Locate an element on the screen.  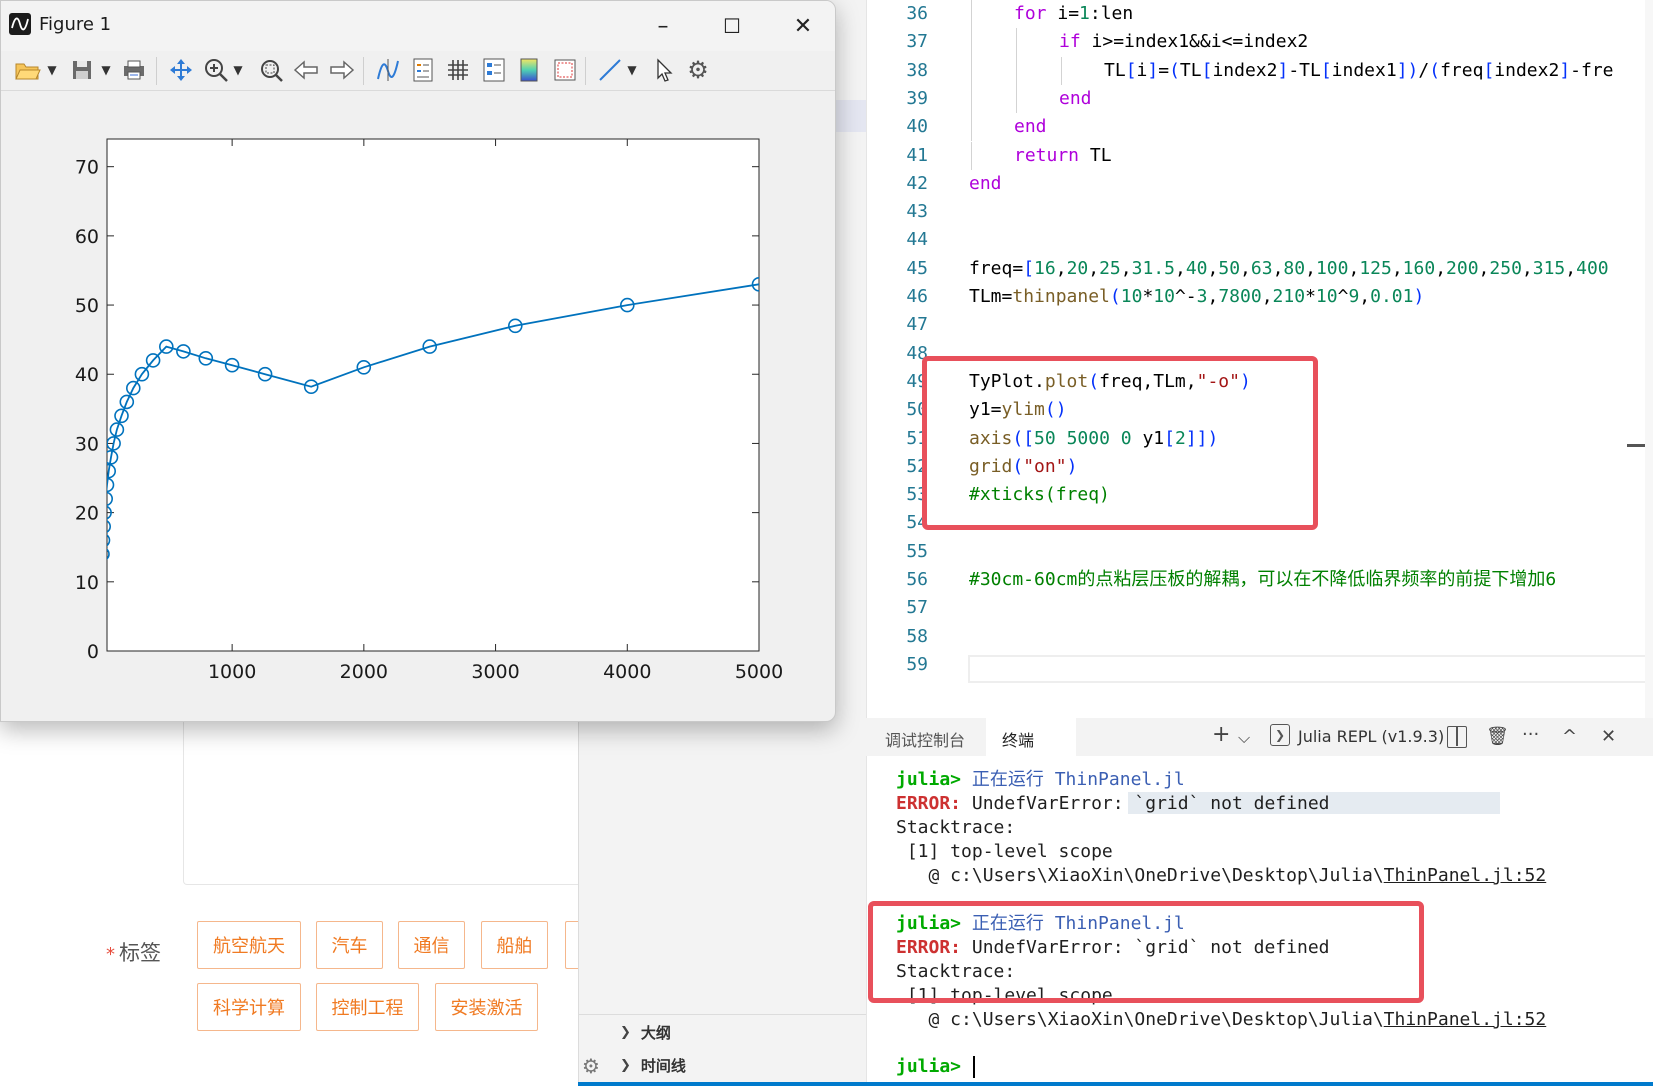
pan-icon is located at coordinates (181, 70).